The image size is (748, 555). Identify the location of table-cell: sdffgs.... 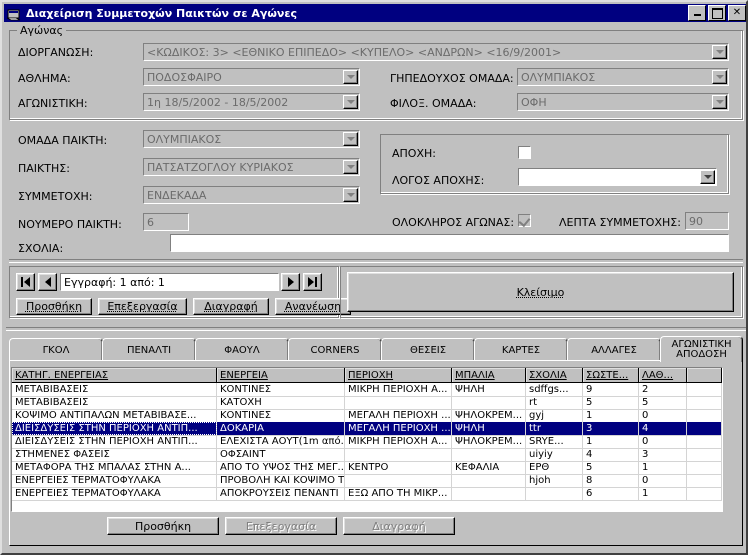
(554, 389).